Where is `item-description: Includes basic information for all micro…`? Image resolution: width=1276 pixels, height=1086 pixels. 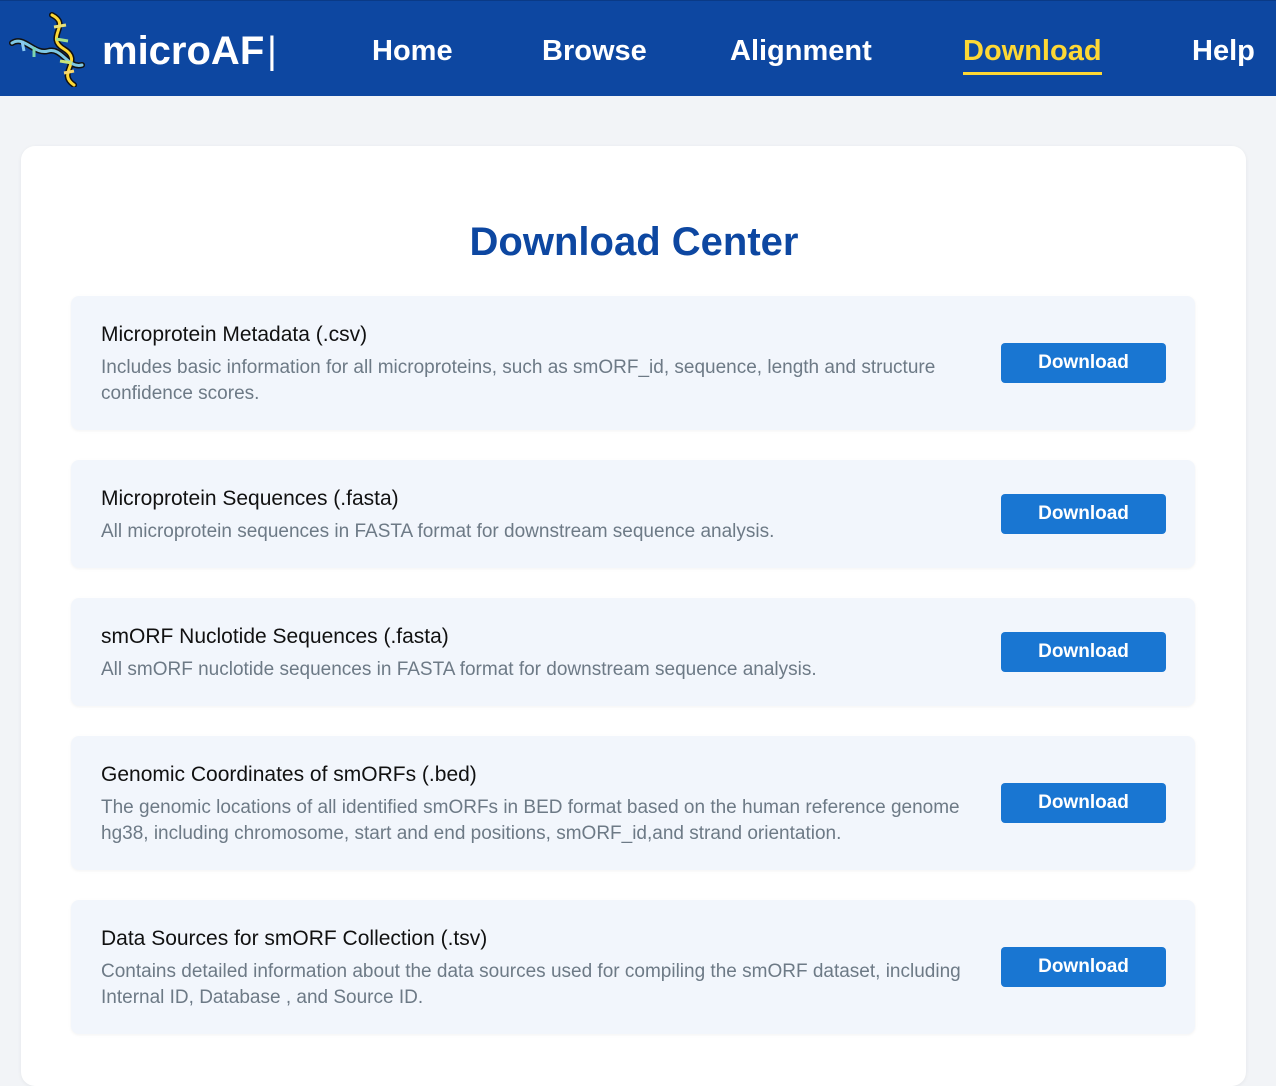 item-description: Includes basic information for all micro… is located at coordinates (518, 380).